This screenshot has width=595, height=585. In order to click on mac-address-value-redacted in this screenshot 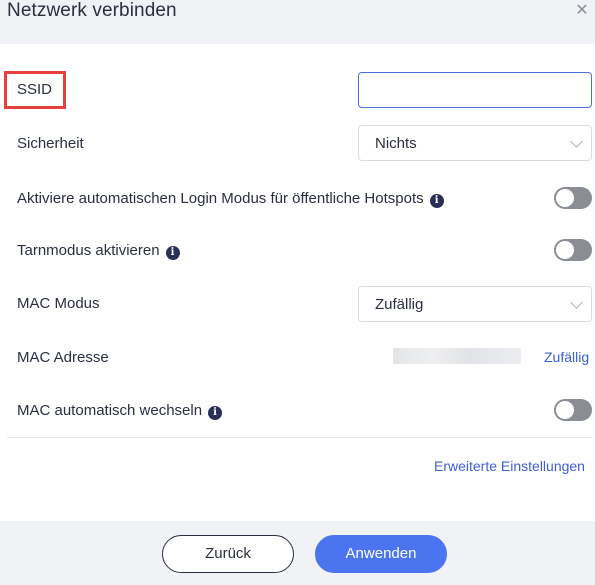, I will do `click(457, 356)`.